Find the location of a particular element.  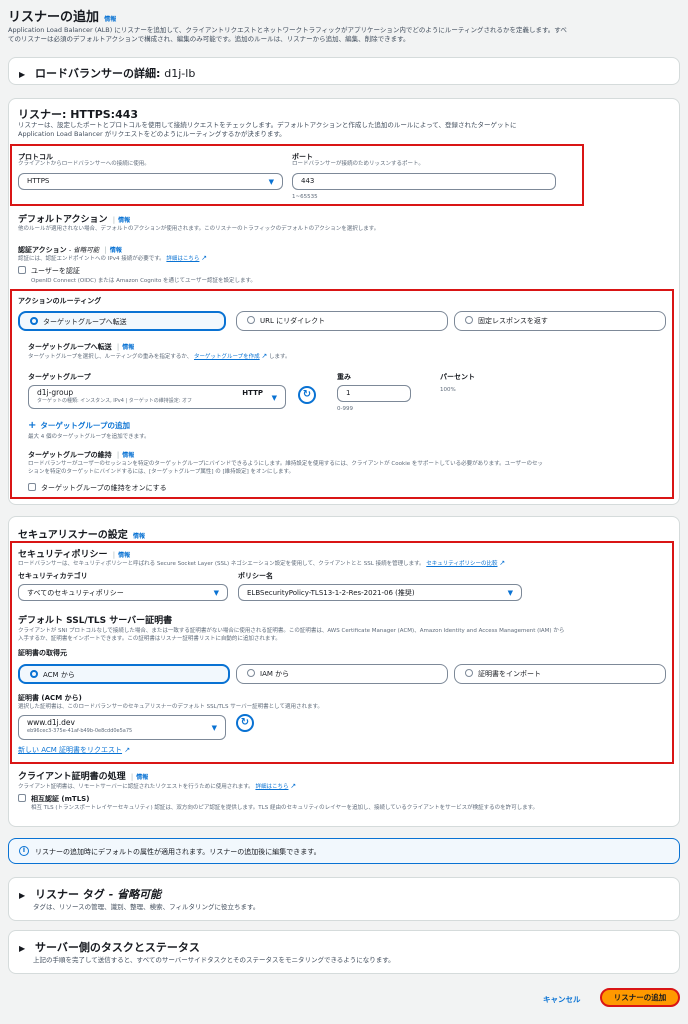

mtls-checkbox: 相互認証 (mTLS) is located at coordinates (53, 799).